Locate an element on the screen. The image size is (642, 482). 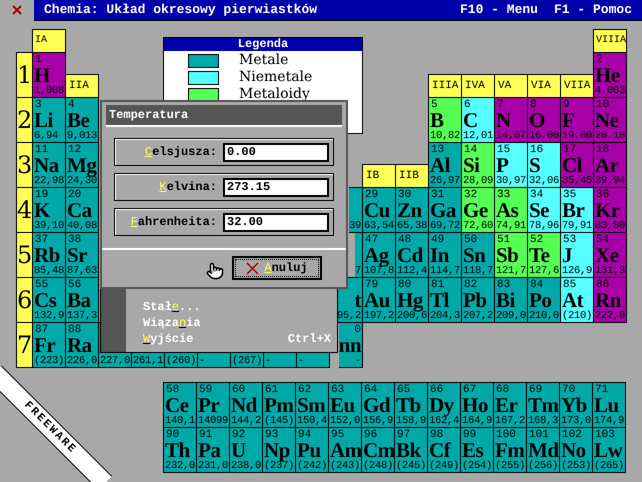
element-cell: 99 Es (254) is located at coordinates (477, 450).